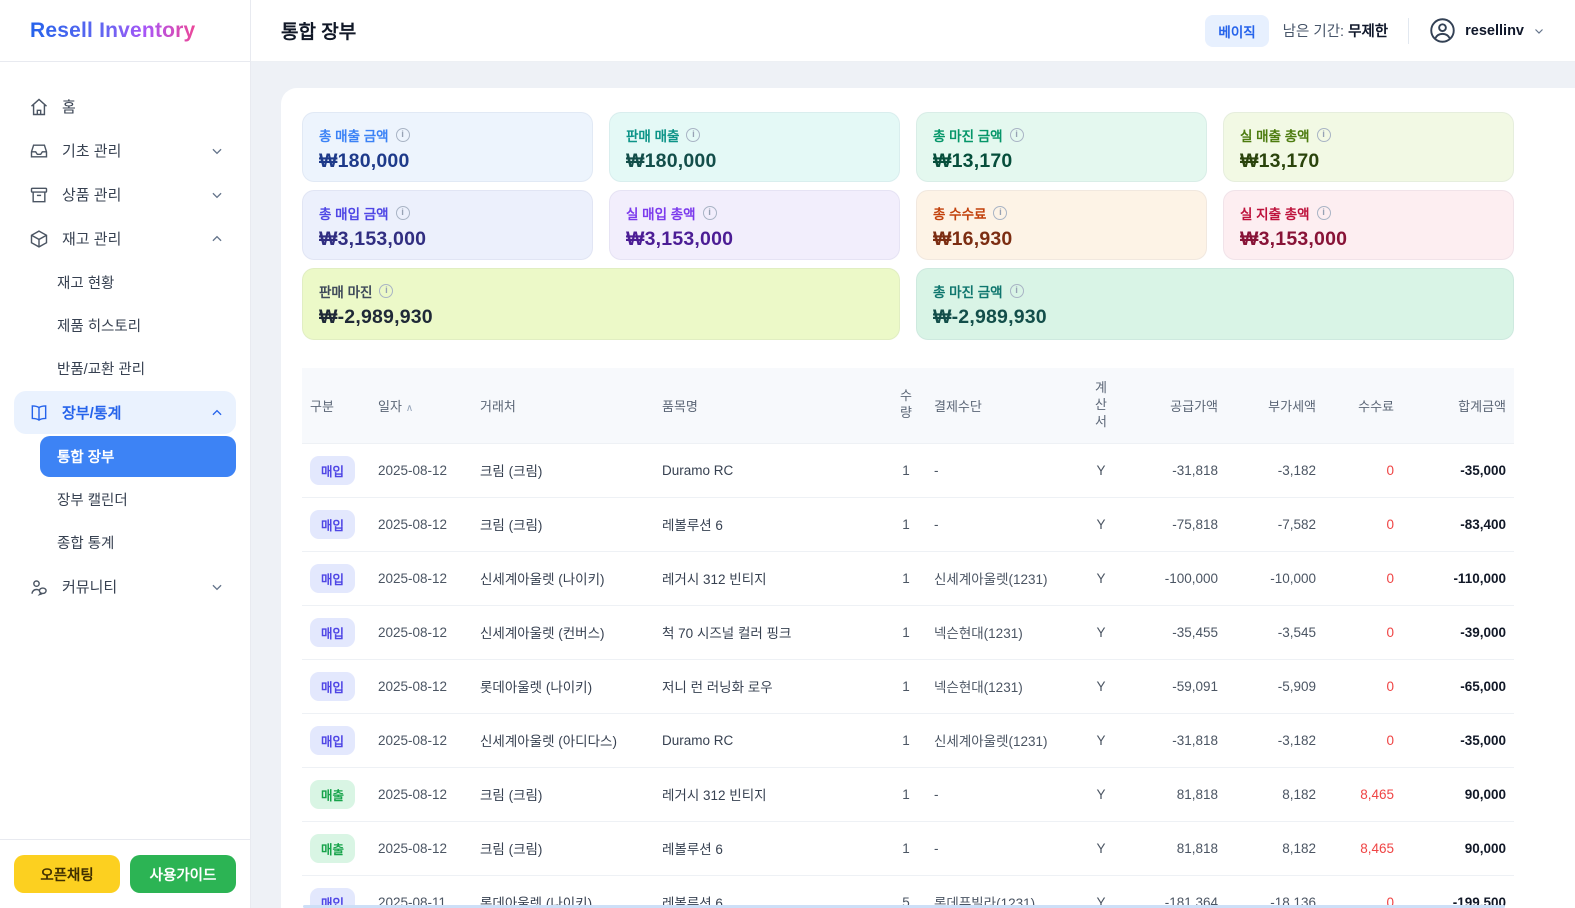 The image size is (1575, 908). I want to click on cell-total: -65,000, so click(1458, 686).